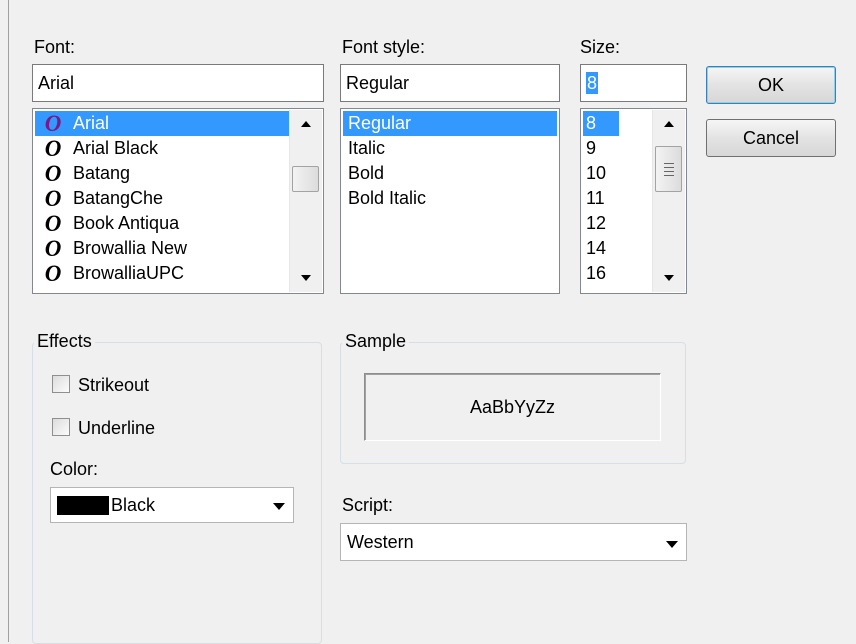 Image resolution: width=856 pixels, height=644 pixels. I want to click on color-select: Black, so click(172, 505).